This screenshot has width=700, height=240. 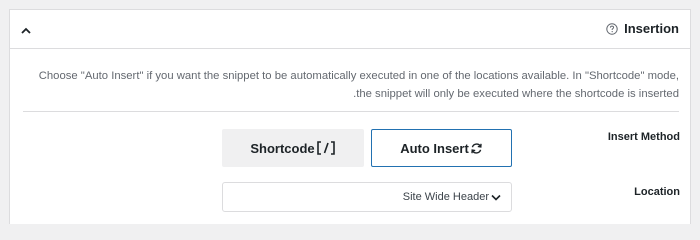 I want to click on panel-title-group: Insertion, so click(x=642, y=28).